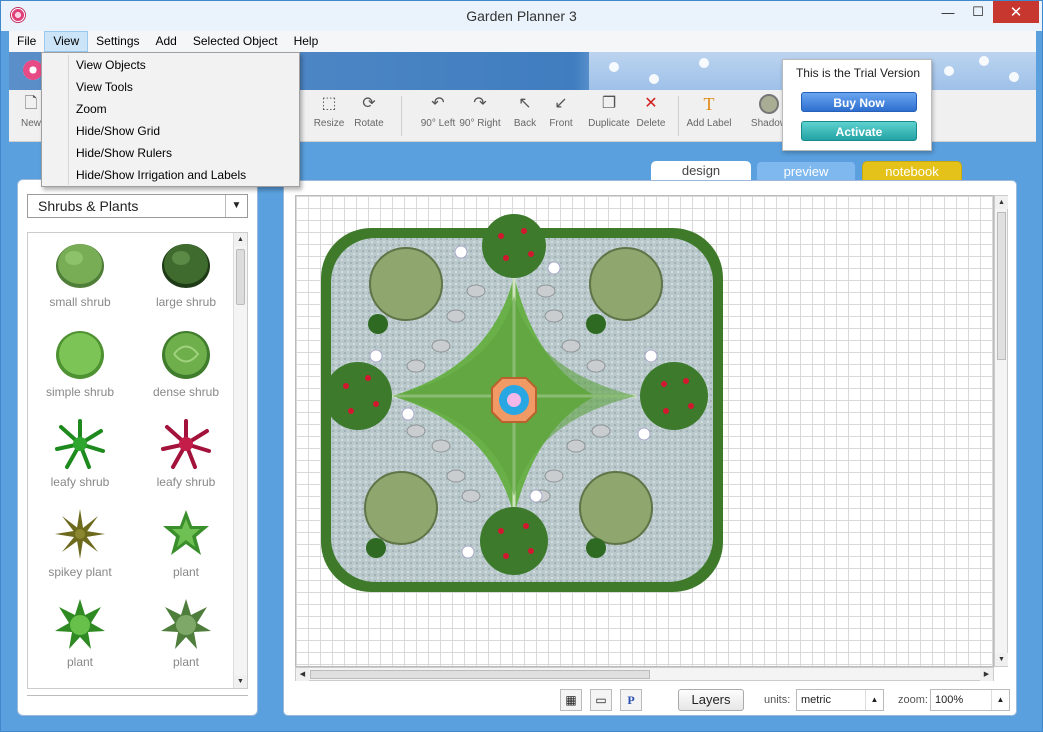  Describe the element at coordinates (302, 674) in the screenshot. I see `scroll-left-icon: ◀` at that location.